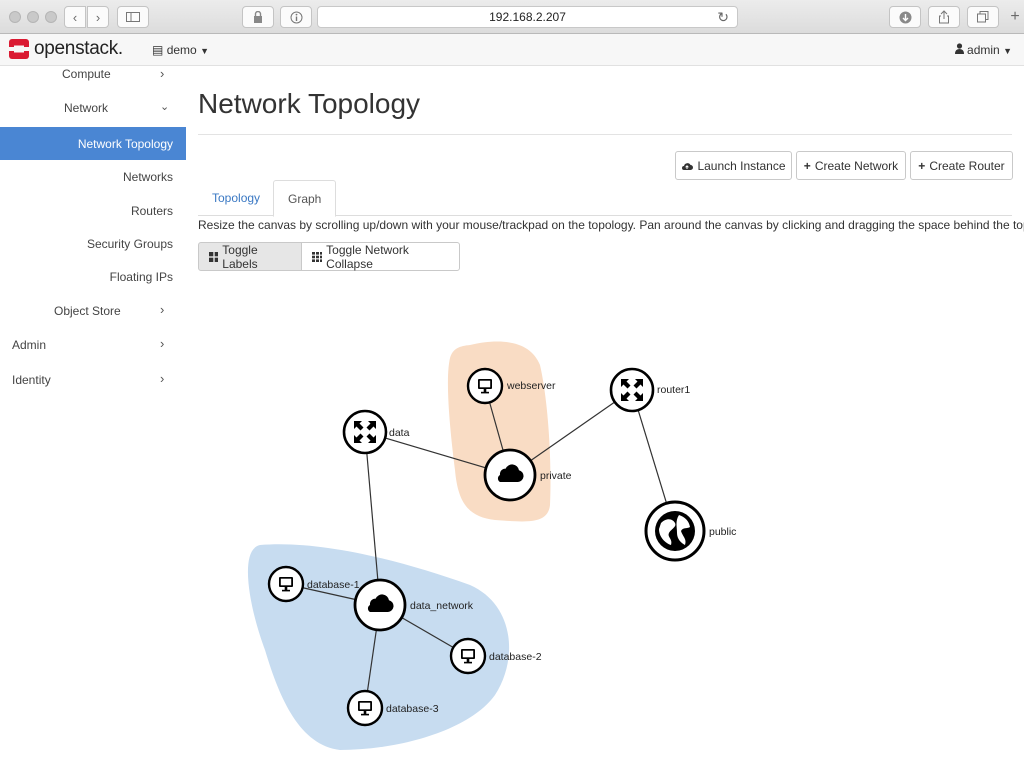 This screenshot has height=768, width=1024. I want to click on node-database-3: database-3, so click(392, 708).